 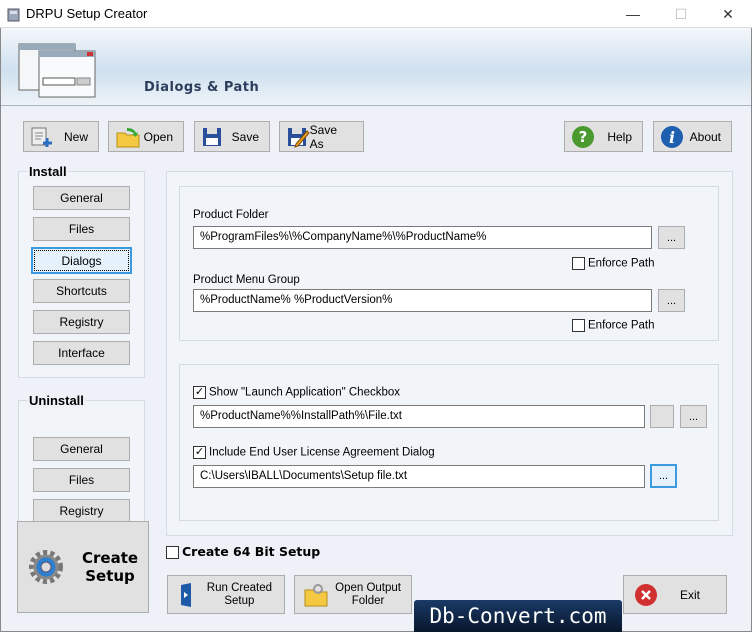 I want to click on svg-text: i, so click(x=672, y=137).